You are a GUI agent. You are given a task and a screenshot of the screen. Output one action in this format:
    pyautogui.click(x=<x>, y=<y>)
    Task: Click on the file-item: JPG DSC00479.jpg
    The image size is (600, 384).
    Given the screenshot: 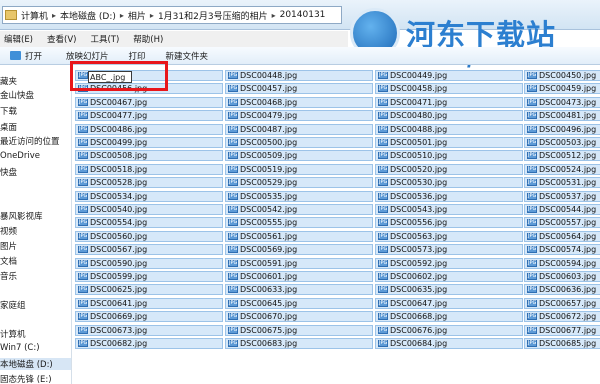 What is the action you would take?
    pyautogui.click(x=299, y=116)
    